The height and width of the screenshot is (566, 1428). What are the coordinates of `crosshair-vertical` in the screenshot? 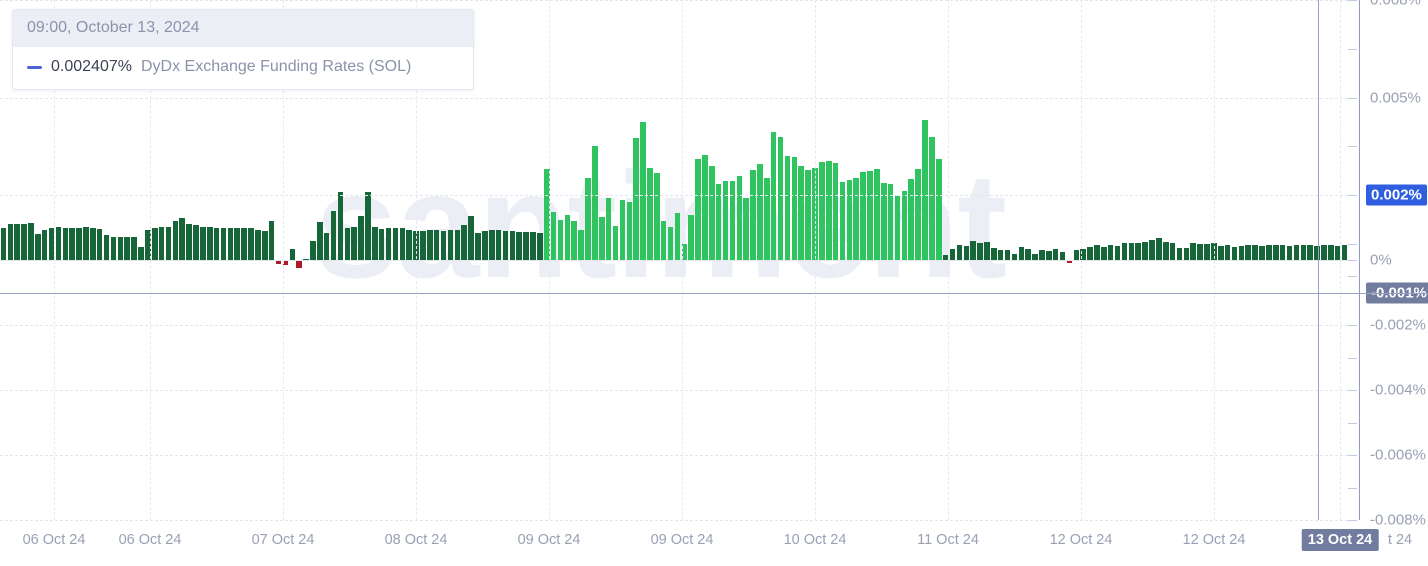 It's located at (1318, 260).